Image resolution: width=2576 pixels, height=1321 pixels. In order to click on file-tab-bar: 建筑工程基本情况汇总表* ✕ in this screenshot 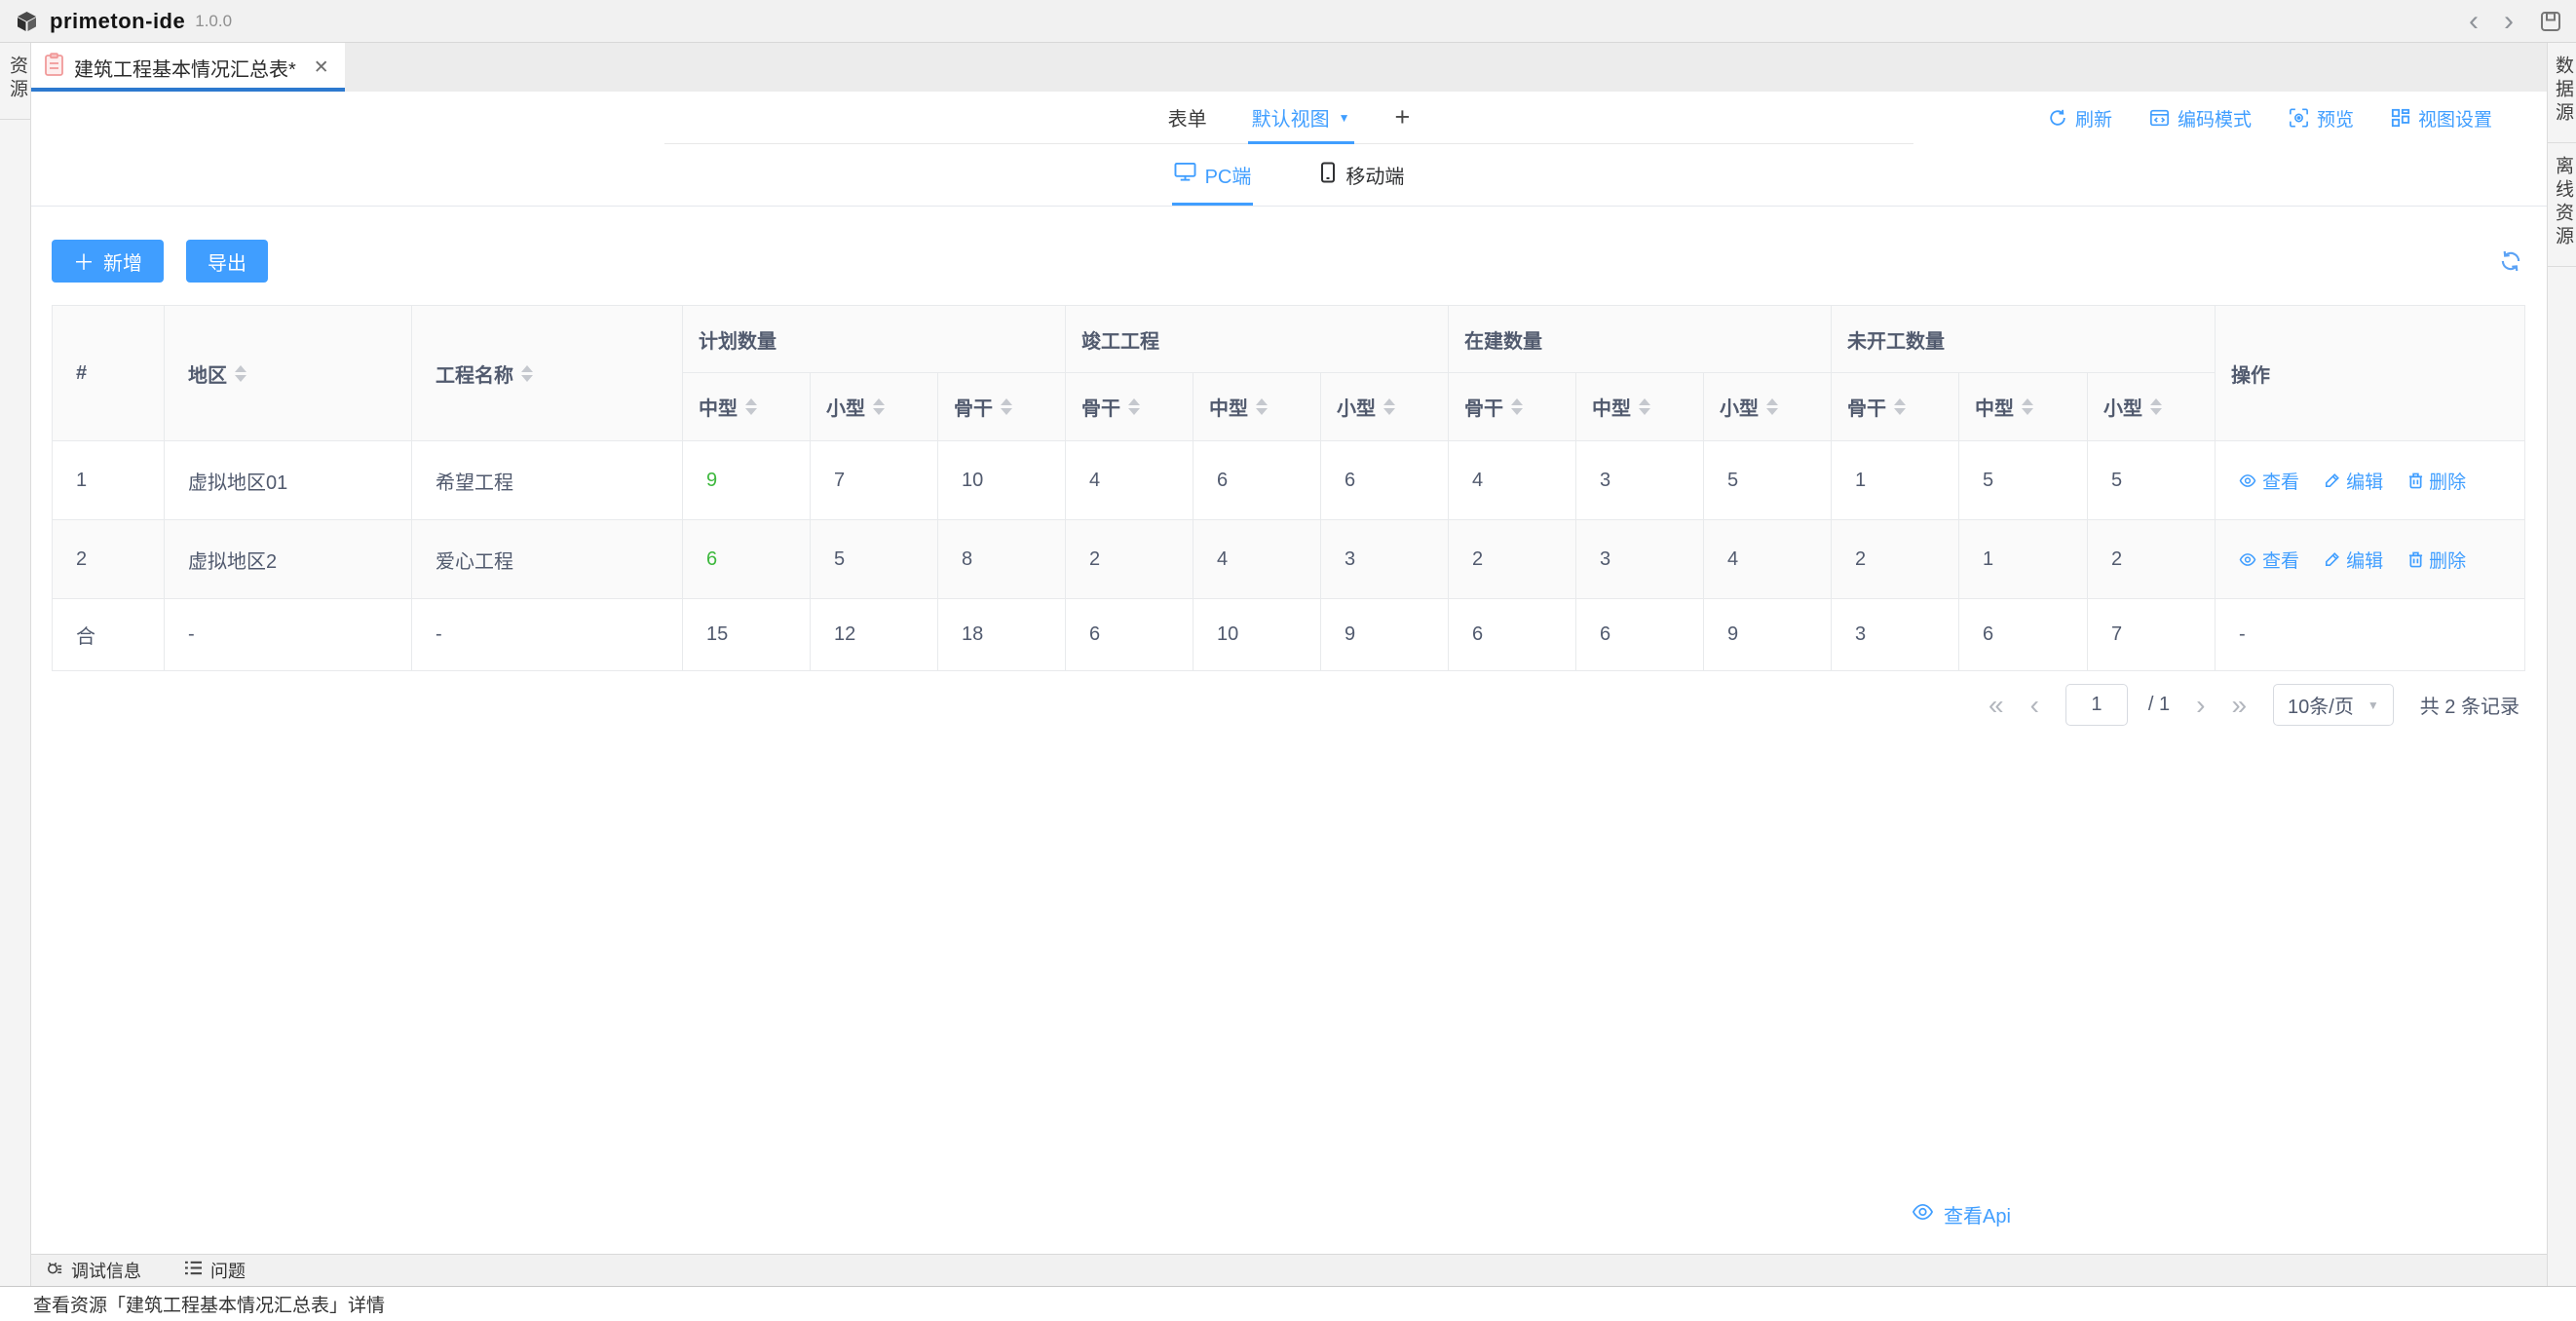, I will do `click(1289, 68)`.